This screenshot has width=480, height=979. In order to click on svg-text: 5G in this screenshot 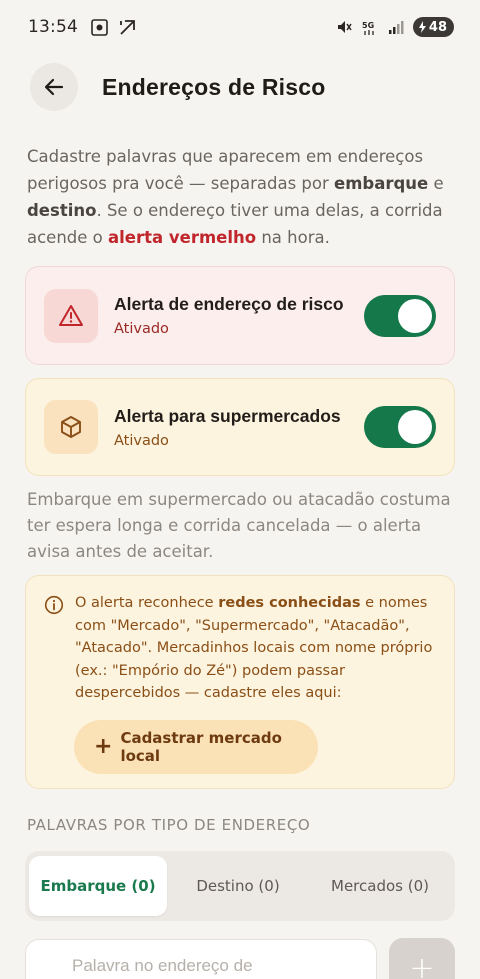, I will do `click(368, 25)`.